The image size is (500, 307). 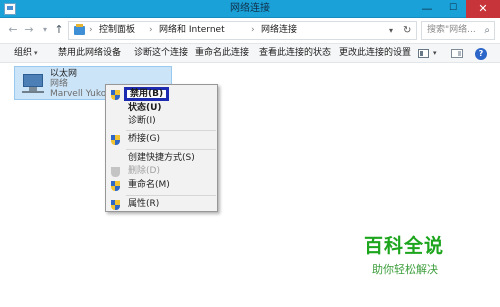 I want to click on forward-button: →, so click(x=29, y=30).